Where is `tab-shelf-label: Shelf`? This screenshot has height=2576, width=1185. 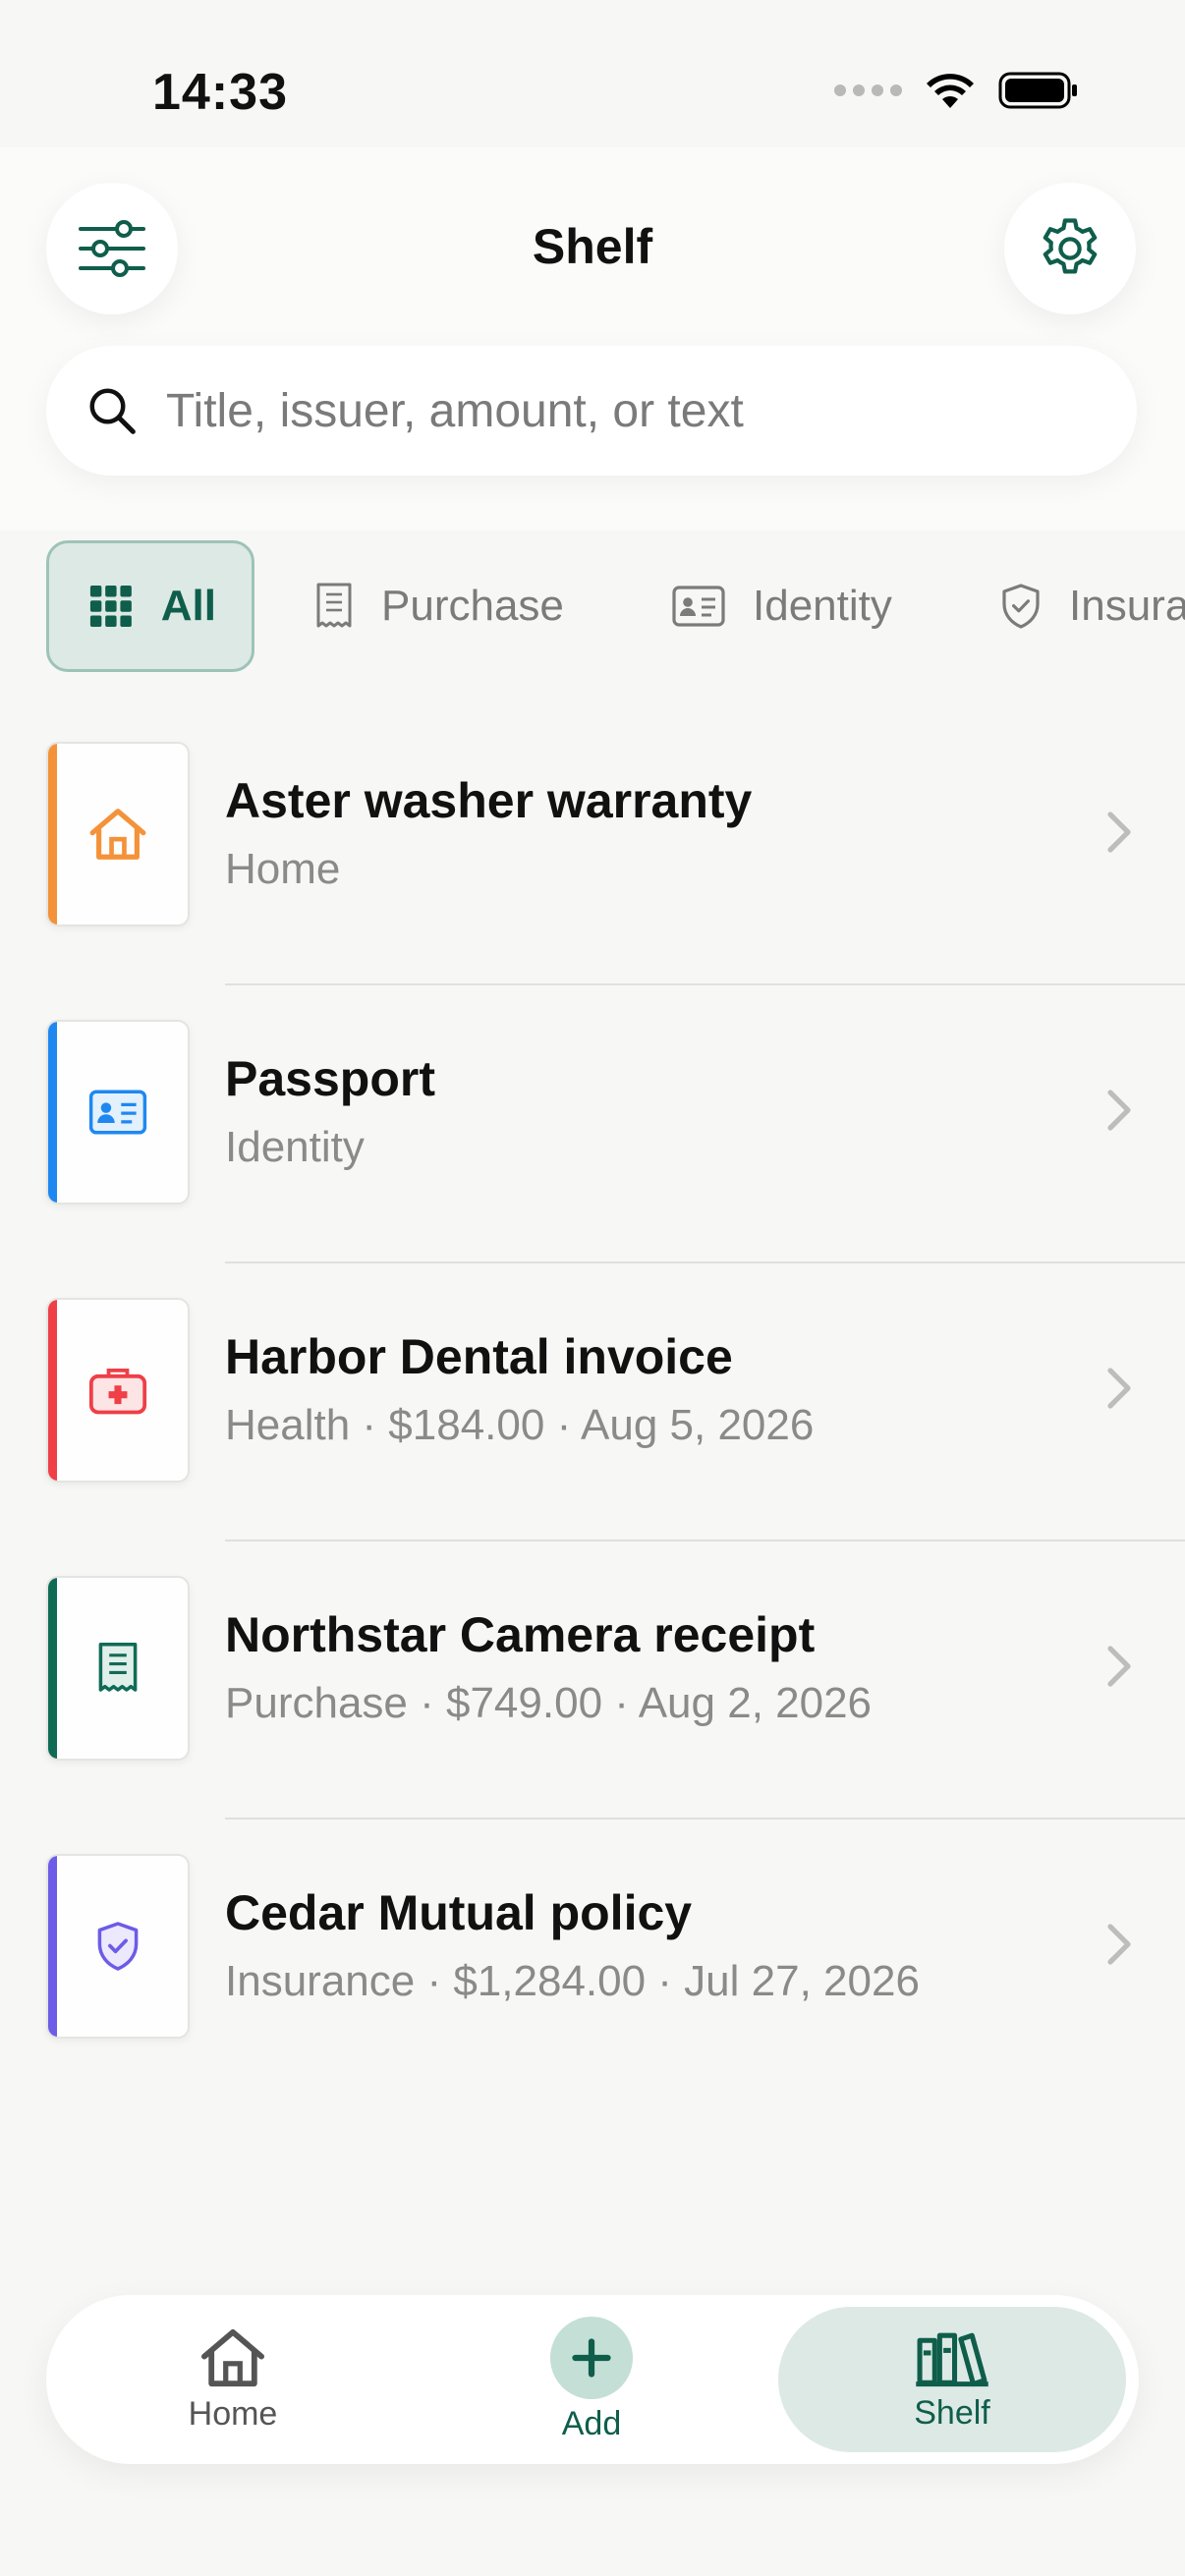 tab-shelf-label: Shelf is located at coordinates (952, 2412).